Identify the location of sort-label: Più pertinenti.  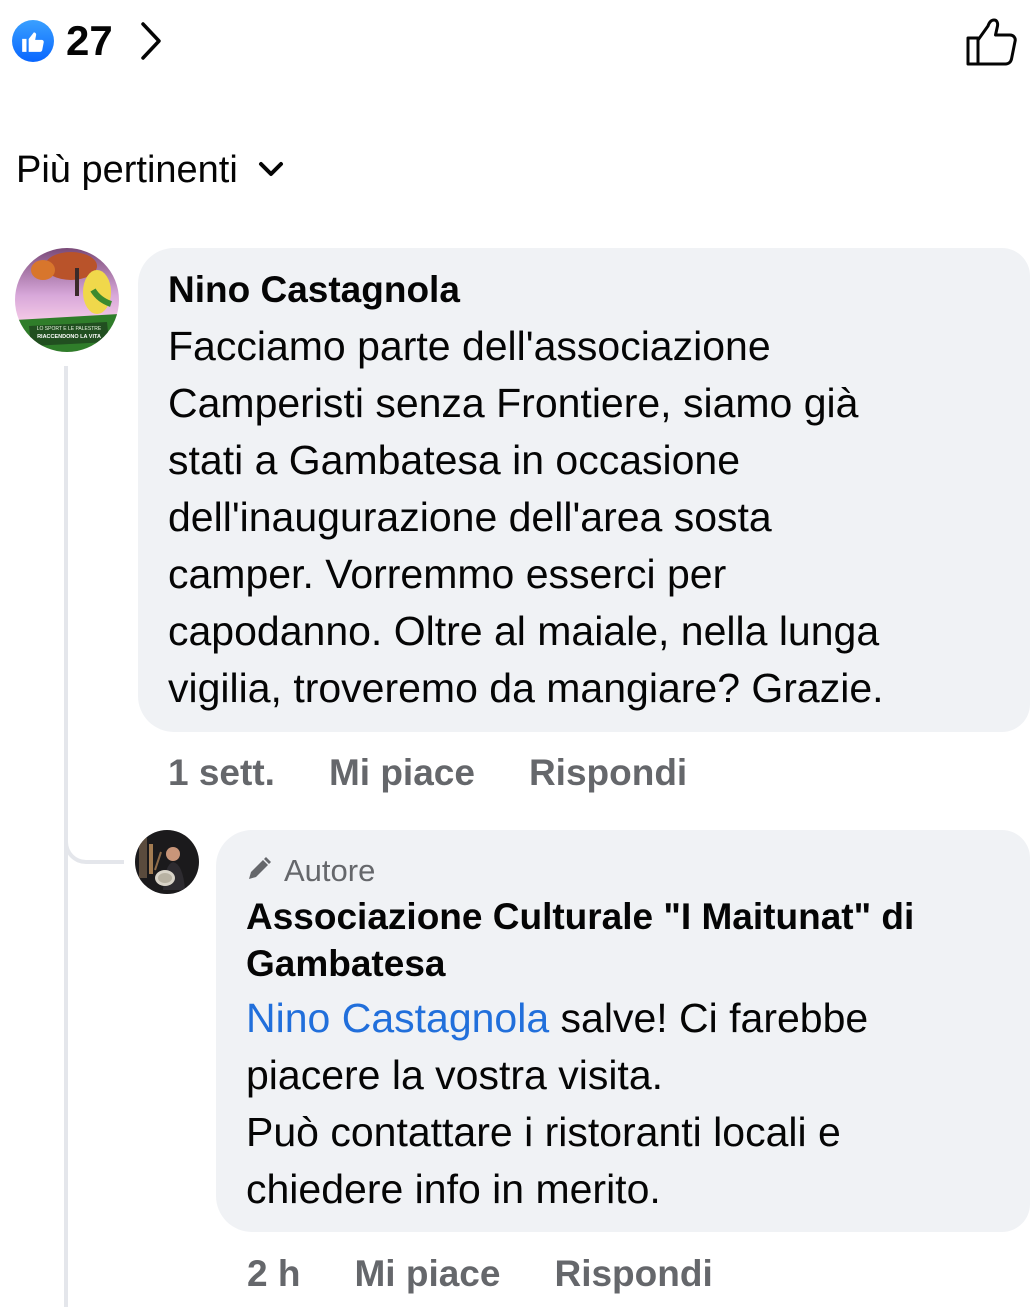
(127, 170).